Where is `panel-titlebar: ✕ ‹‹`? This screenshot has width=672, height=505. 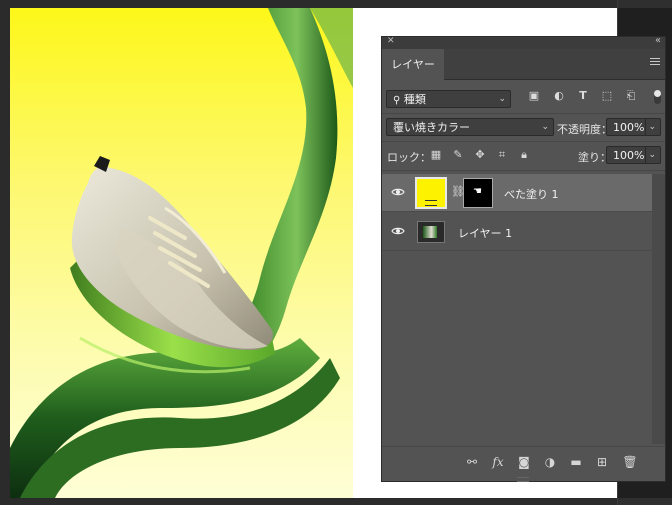 panel-titlebar: ✕ ‹‹ is located at coordinates (523, 42).